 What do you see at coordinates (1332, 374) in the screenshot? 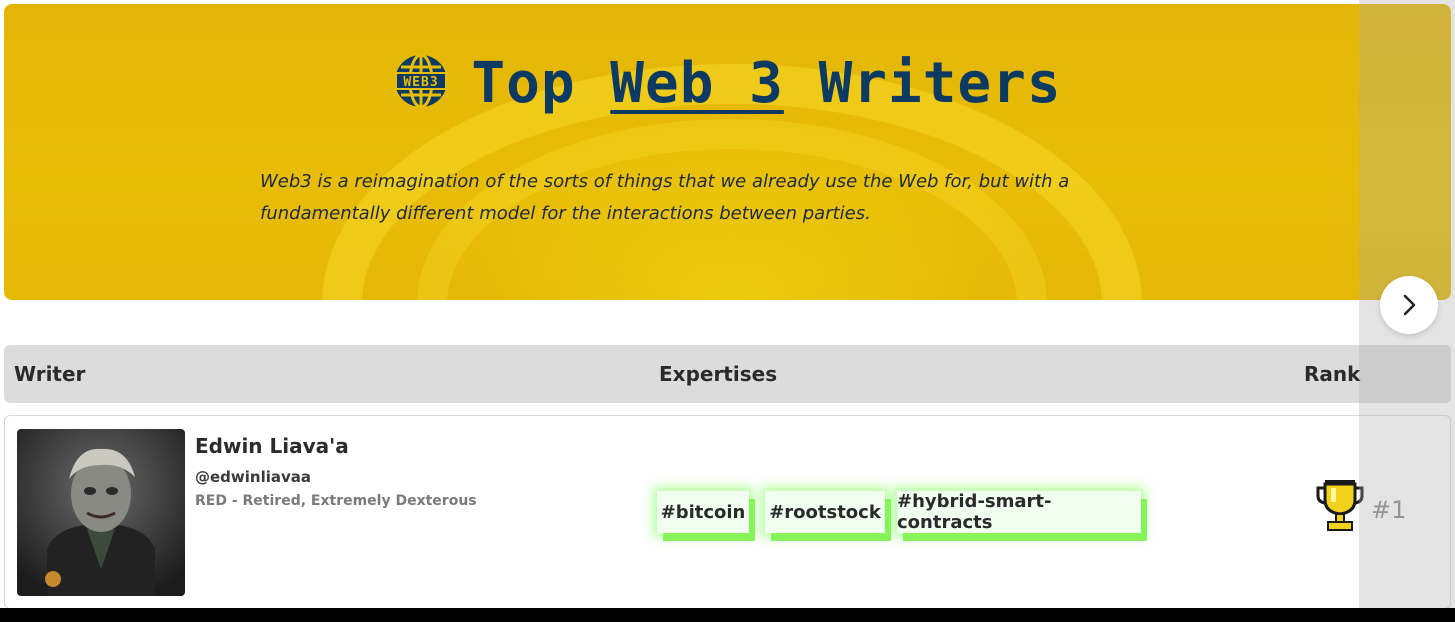
I see `header-rank: Rank` at bounding box center [1332, 374].